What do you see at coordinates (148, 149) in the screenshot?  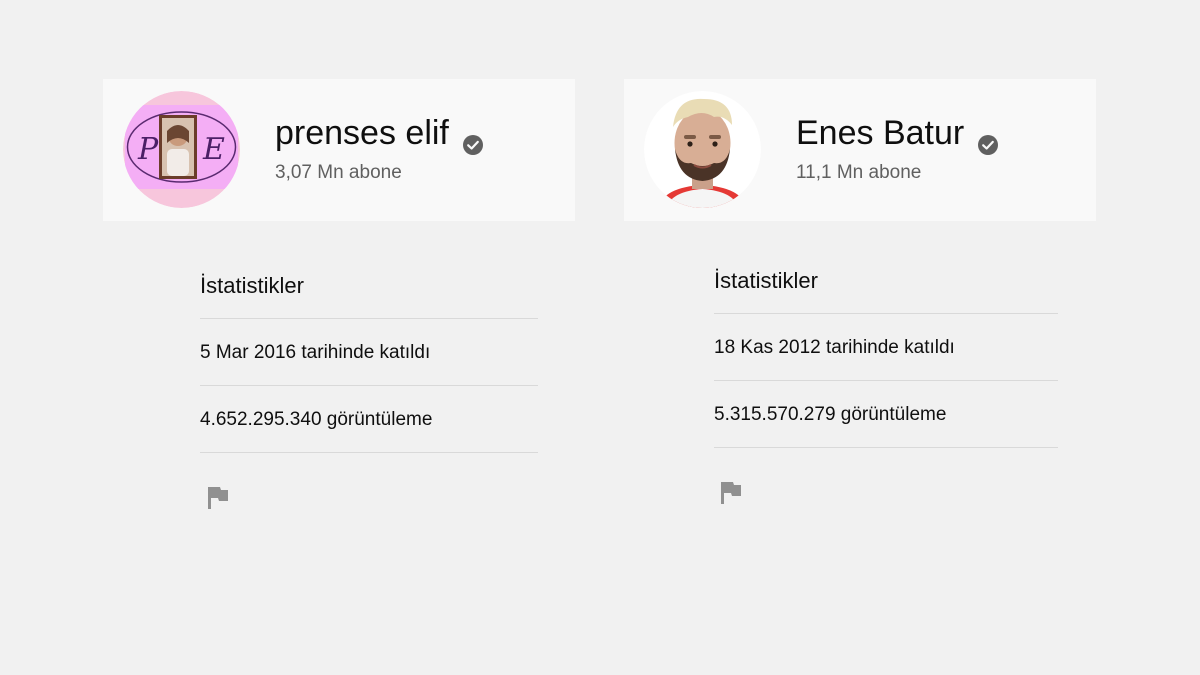 I see `avatar-monogram-left: P` at bounding box center [148, 149].